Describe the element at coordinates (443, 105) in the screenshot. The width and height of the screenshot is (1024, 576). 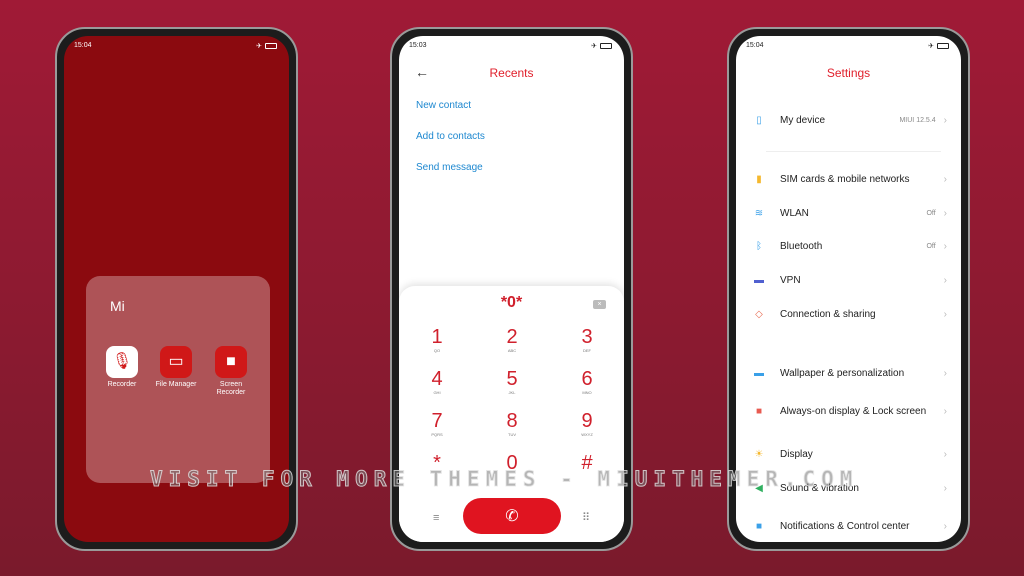
I see `new-contact-link: New contact` at that location.